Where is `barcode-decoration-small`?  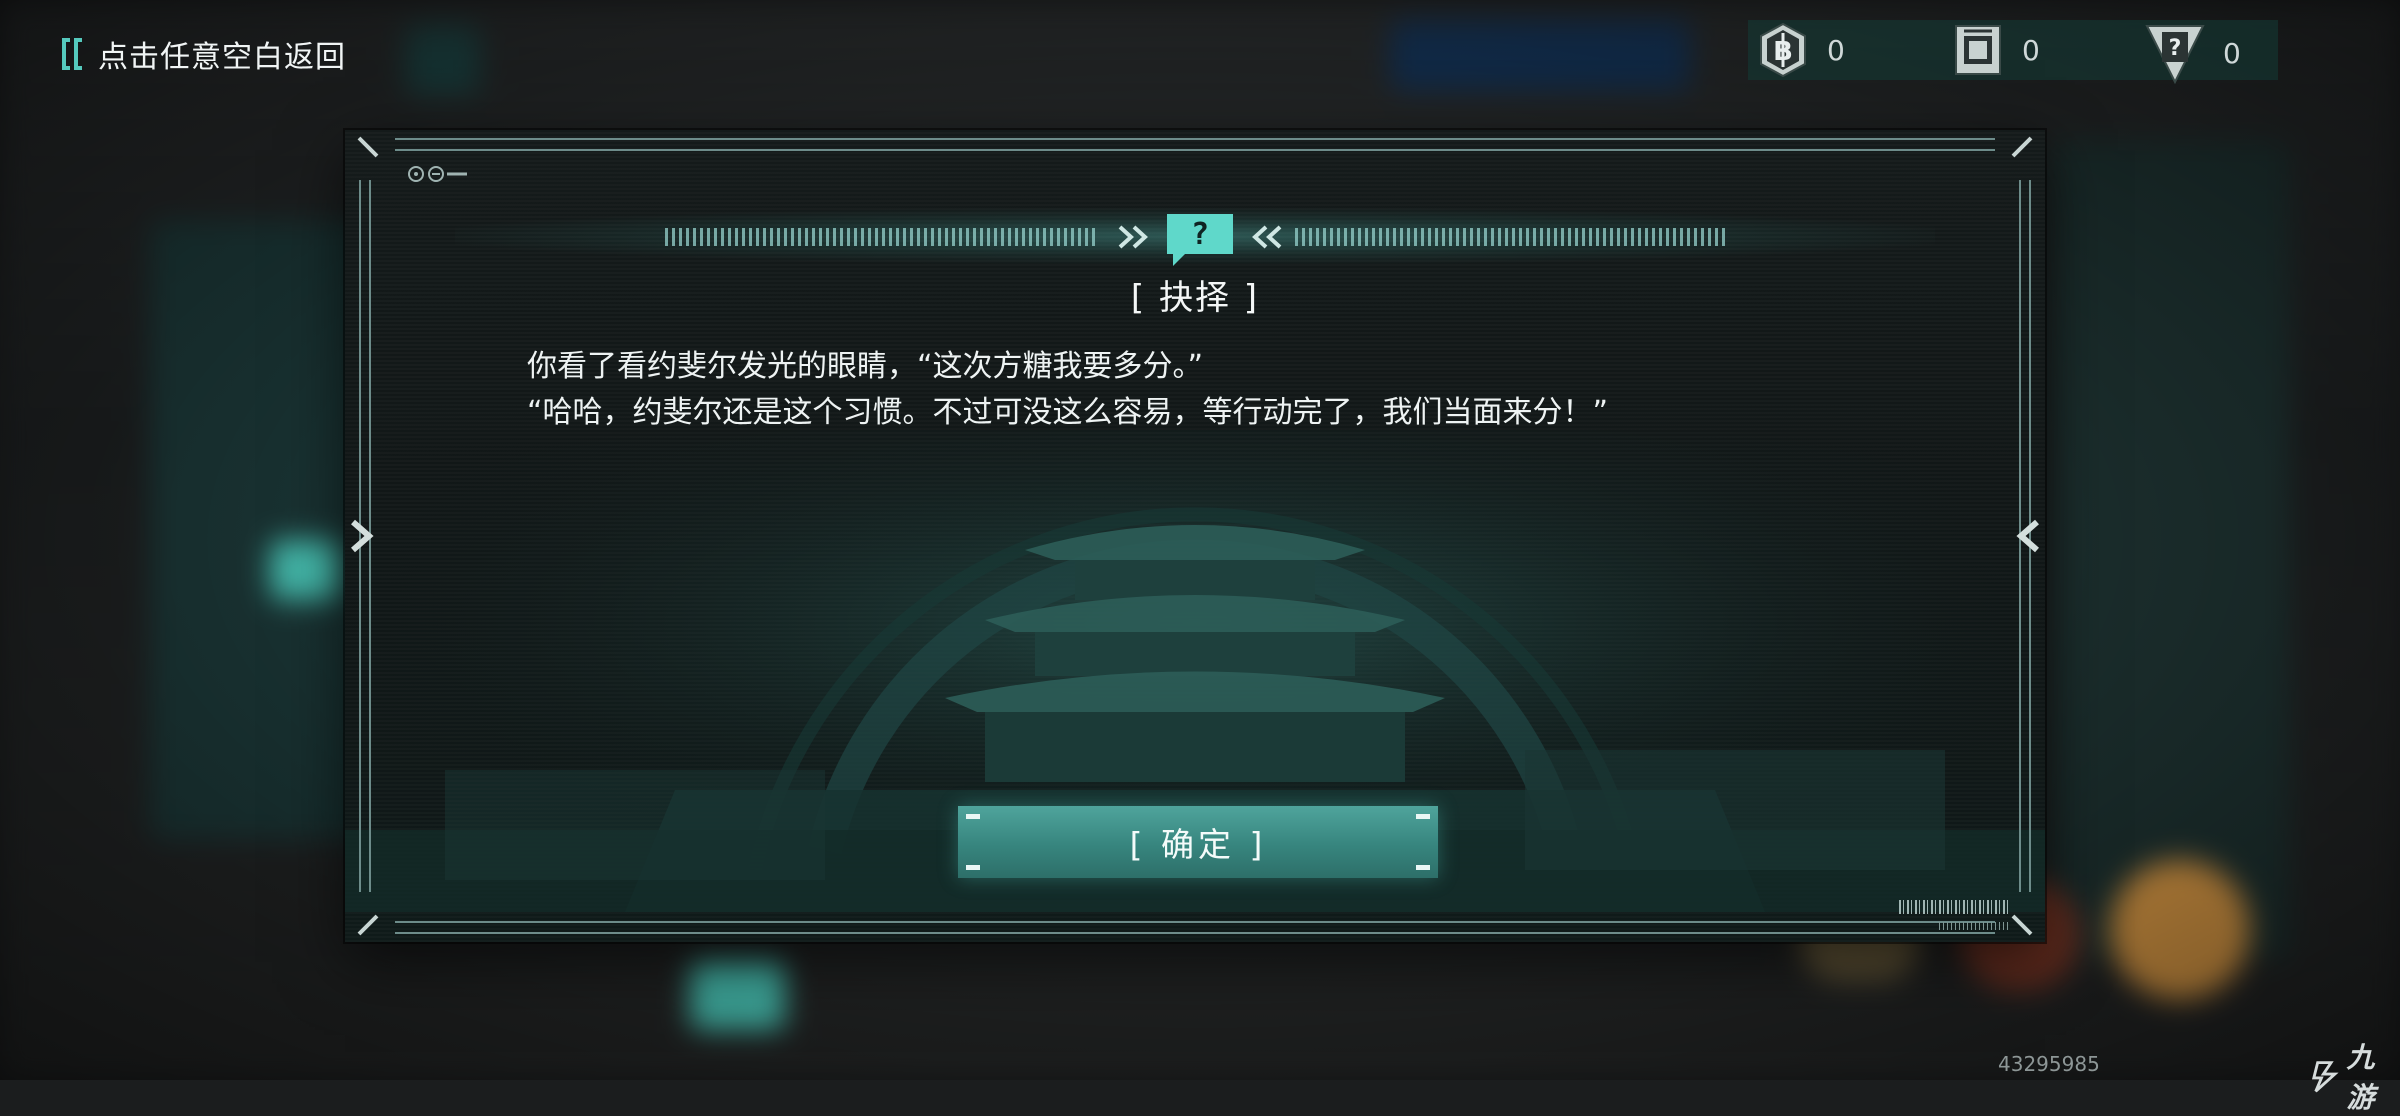 barcode-decoration-small is located at coordinates (1974, 926).